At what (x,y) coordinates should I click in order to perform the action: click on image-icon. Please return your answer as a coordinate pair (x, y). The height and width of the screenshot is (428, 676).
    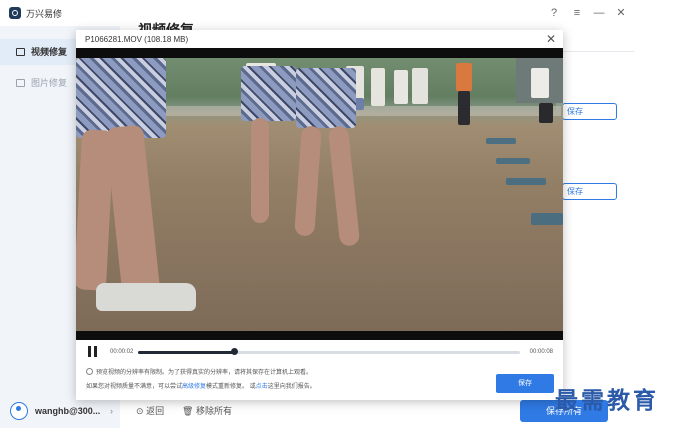
    Looking at the image, I should click on (20, 83).